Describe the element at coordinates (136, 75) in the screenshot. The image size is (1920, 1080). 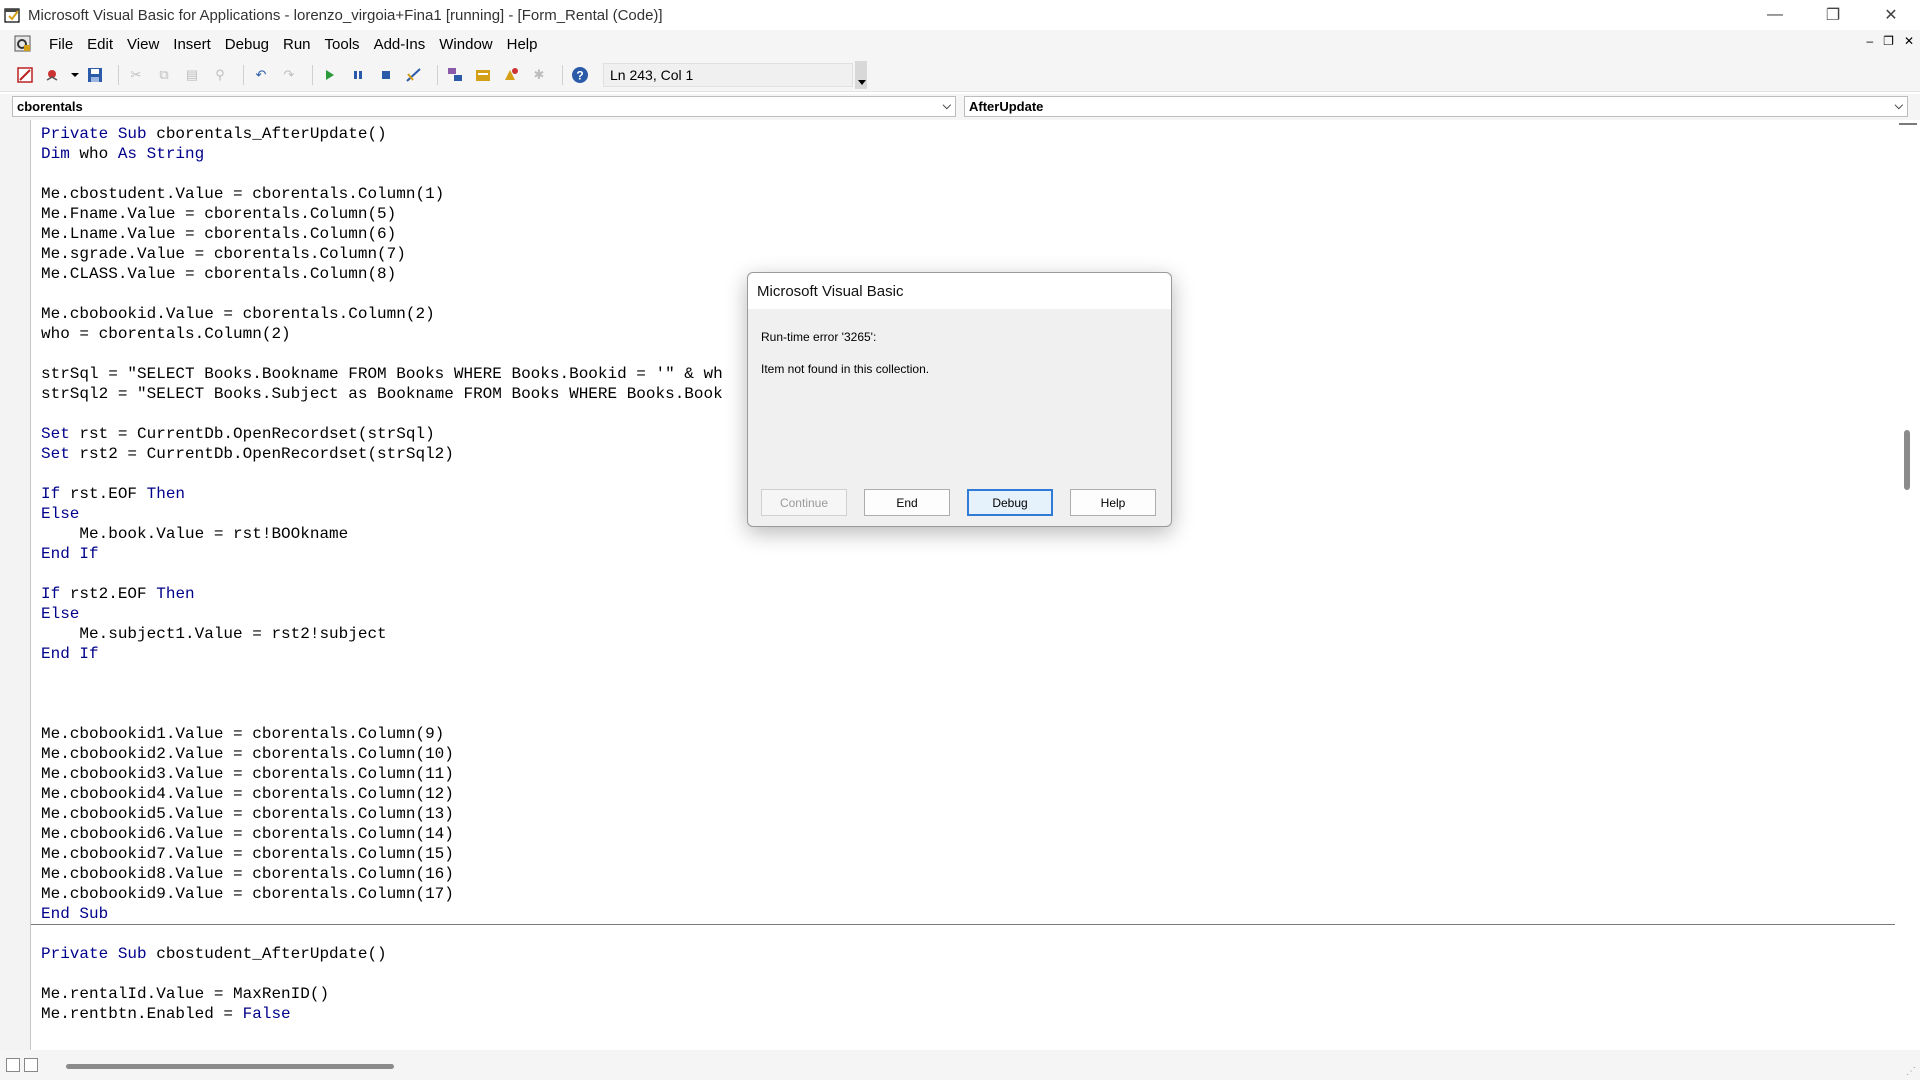
I see `cut-icon: ✂` at that location.